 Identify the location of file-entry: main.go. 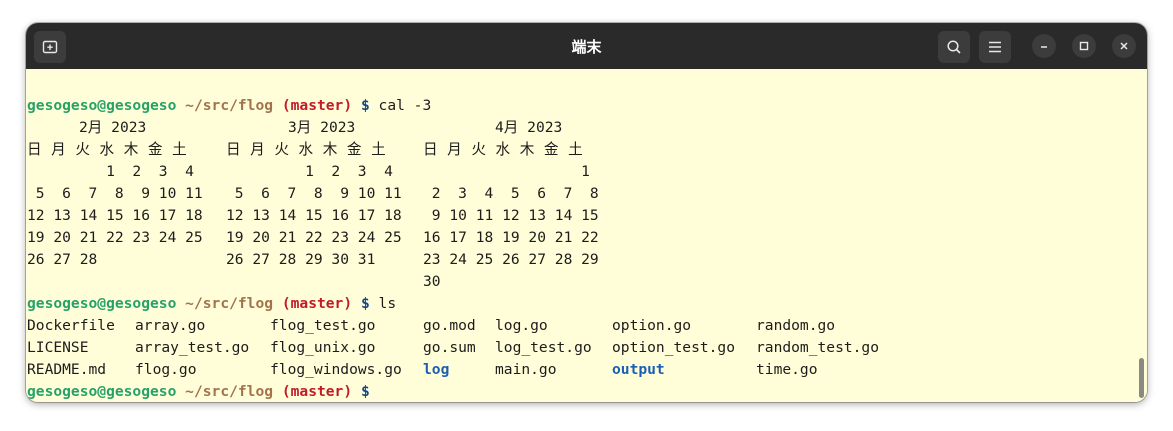
(526, 369).